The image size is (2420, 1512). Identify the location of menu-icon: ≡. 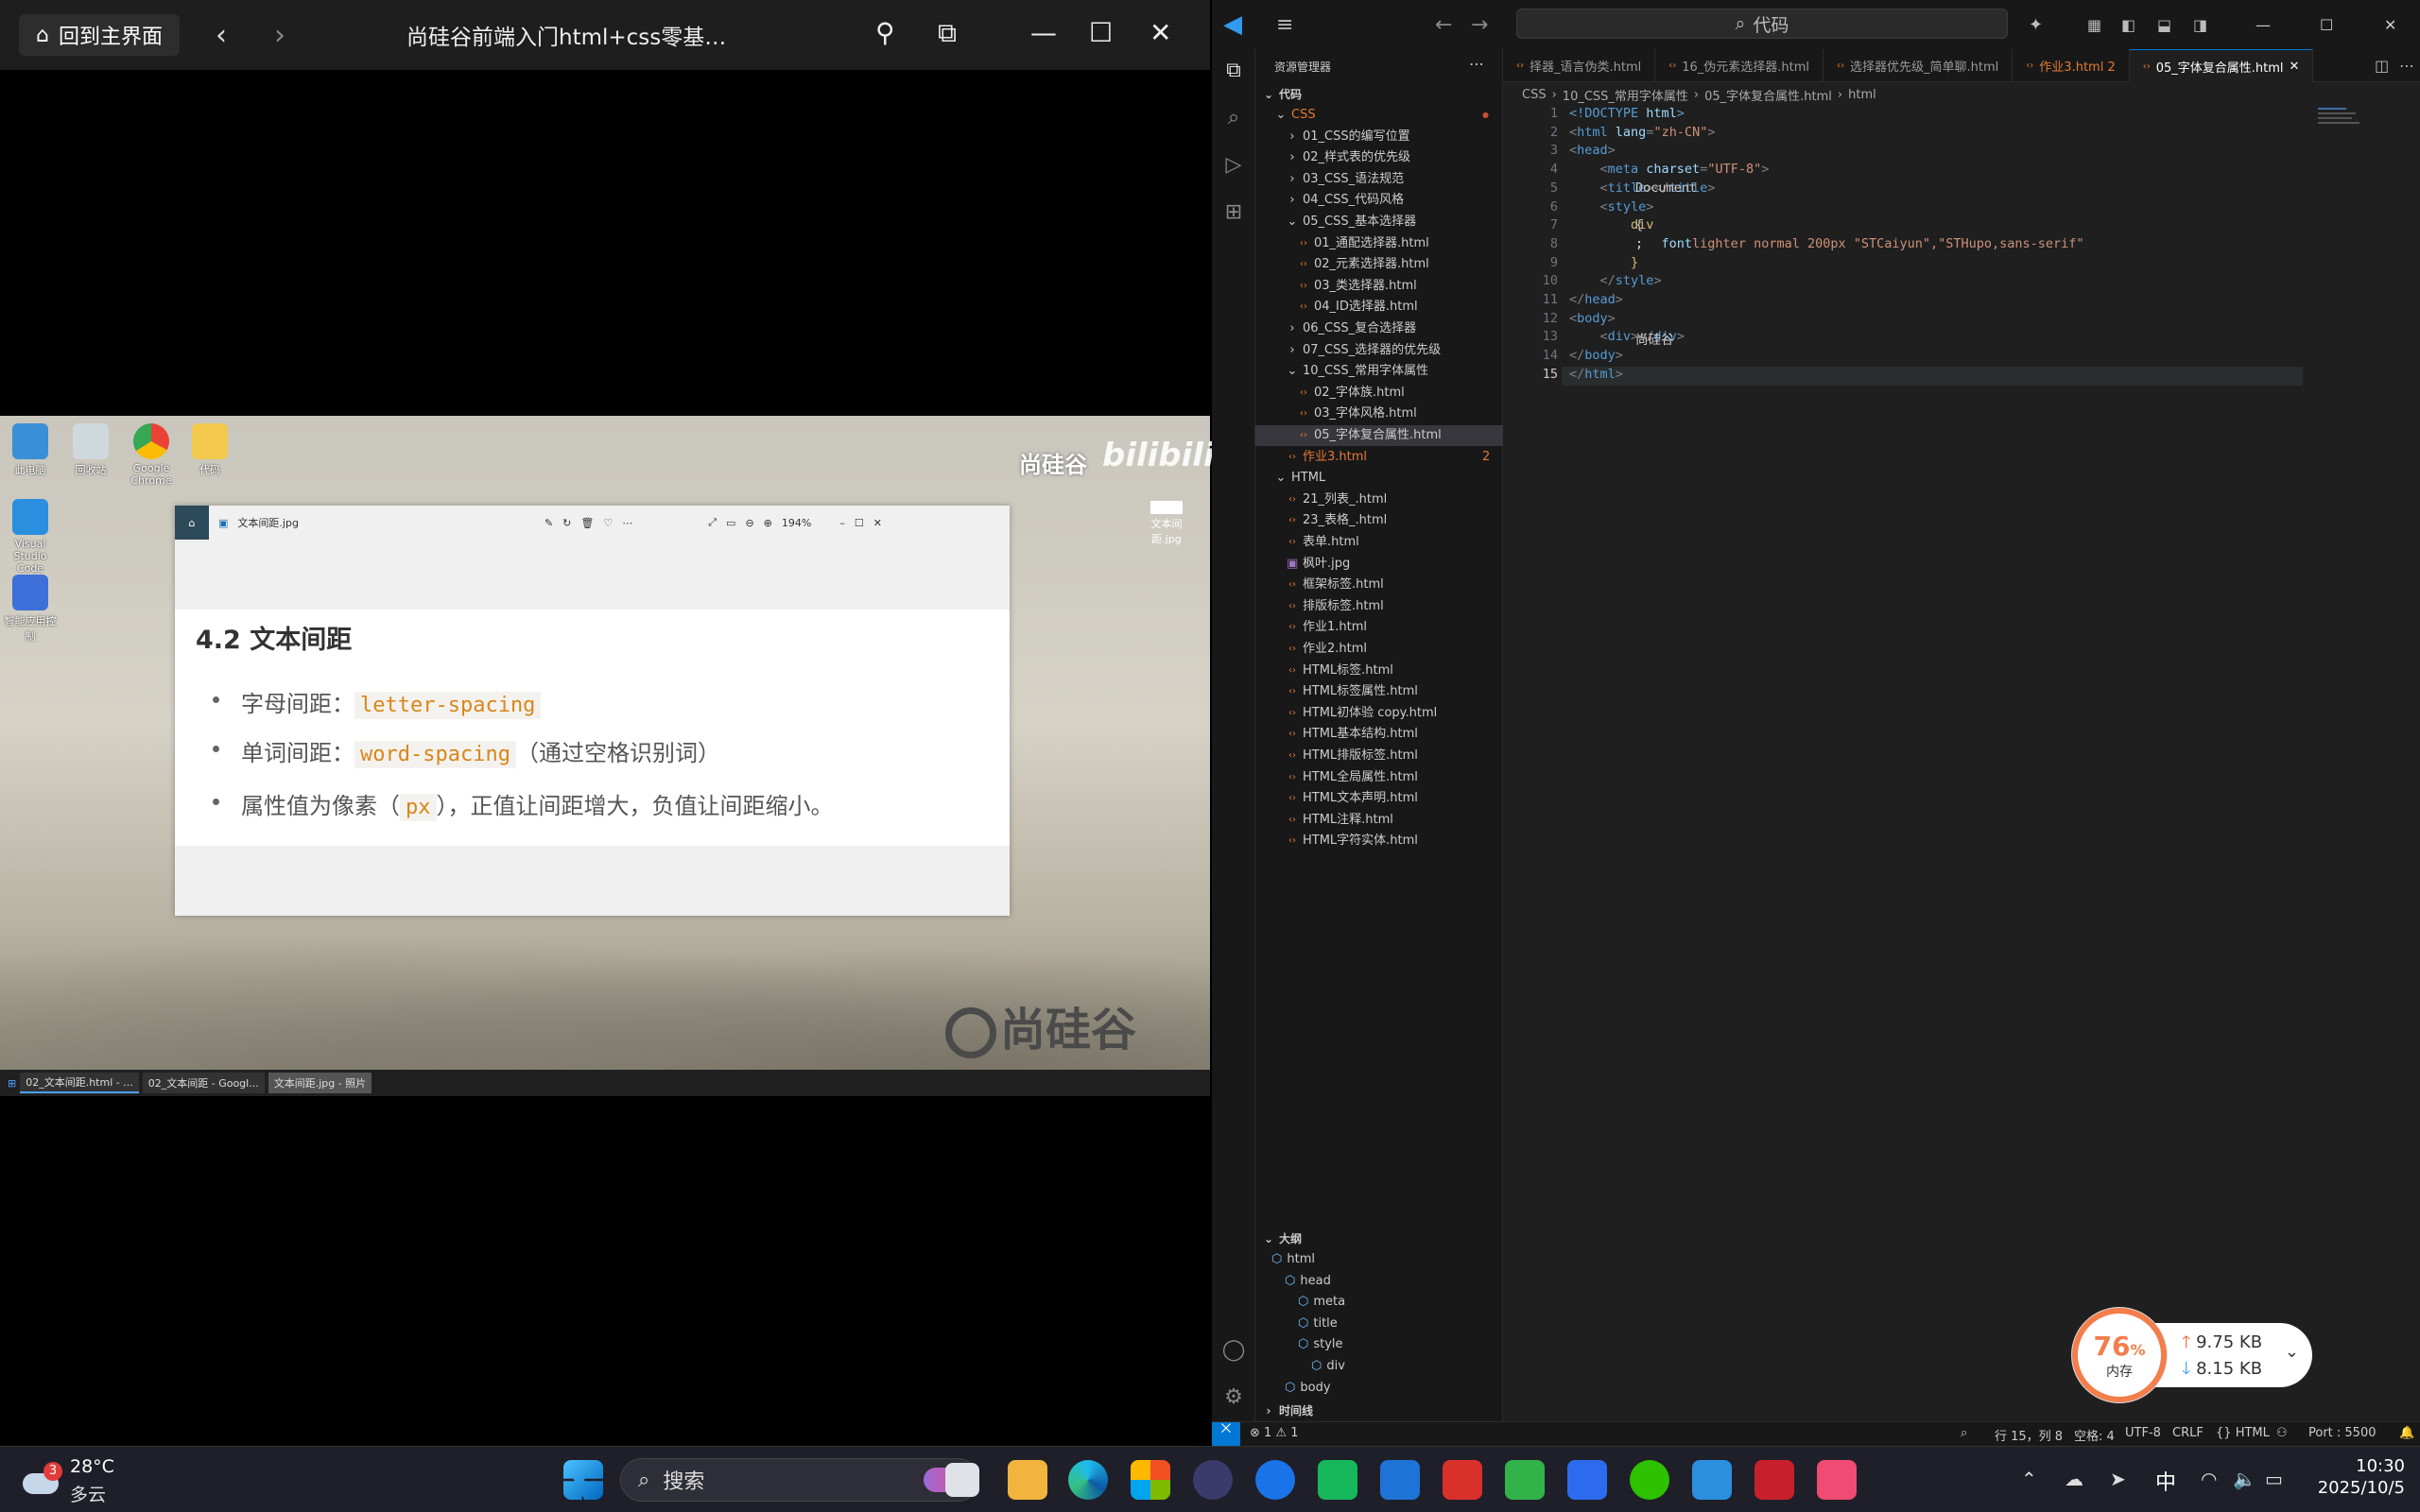
(1284, 25).